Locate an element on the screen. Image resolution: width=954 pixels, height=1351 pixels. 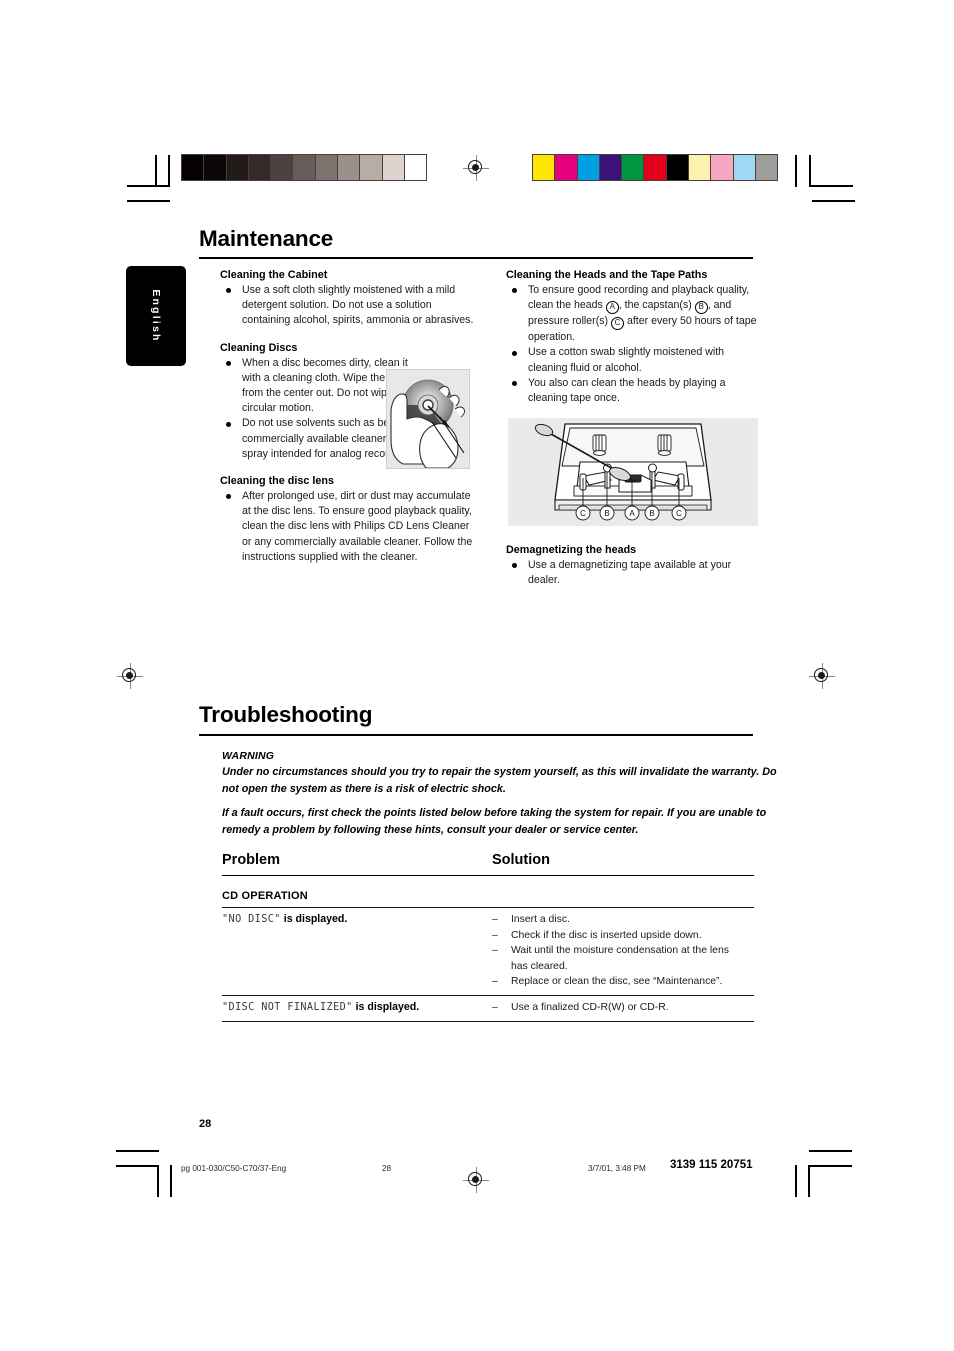
lcd-text-no-disc: "NO DISC" is located at coordinates (251, 919).